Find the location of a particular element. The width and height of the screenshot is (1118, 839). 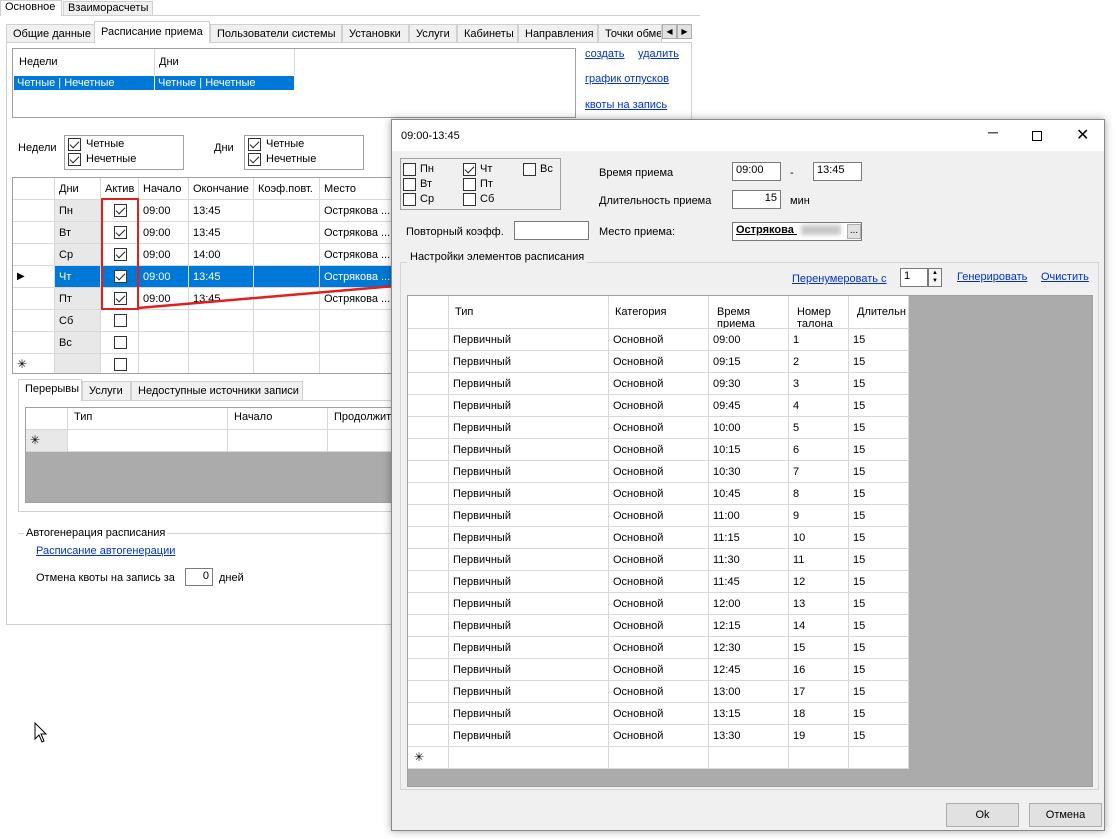

elements-cell: 17 is located at coordinates (819, 692).